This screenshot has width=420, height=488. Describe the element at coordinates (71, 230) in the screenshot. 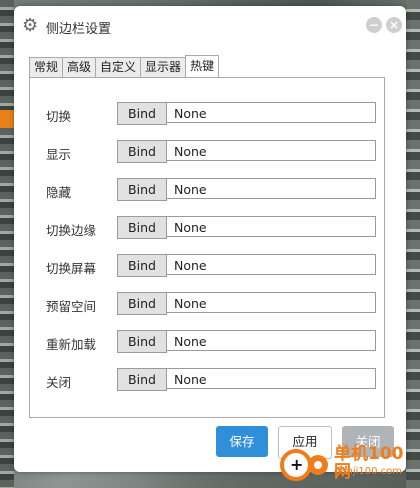

I see `hotkey-label: 切换边缘` at that location.